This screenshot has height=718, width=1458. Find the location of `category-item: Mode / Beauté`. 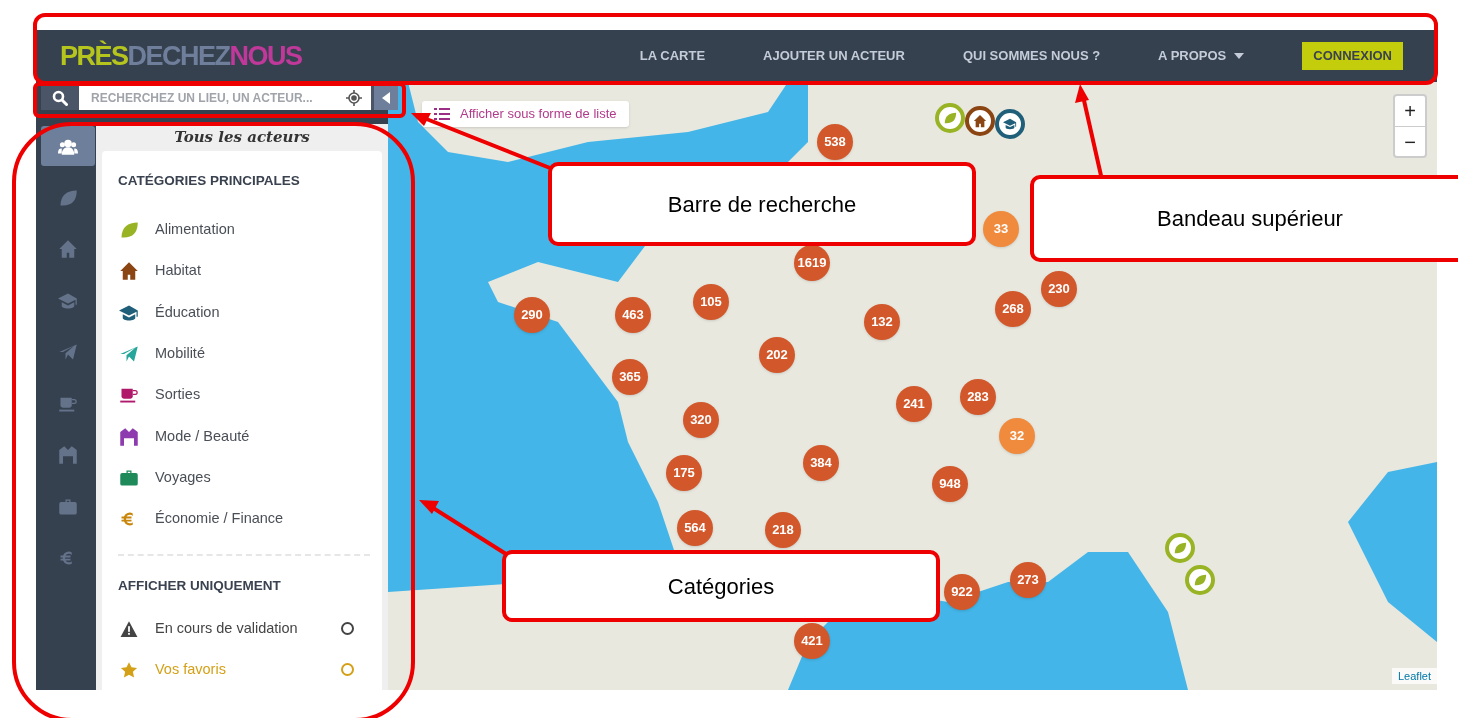

category-item: Mode / Beauté is located at coordinates (236, 436).